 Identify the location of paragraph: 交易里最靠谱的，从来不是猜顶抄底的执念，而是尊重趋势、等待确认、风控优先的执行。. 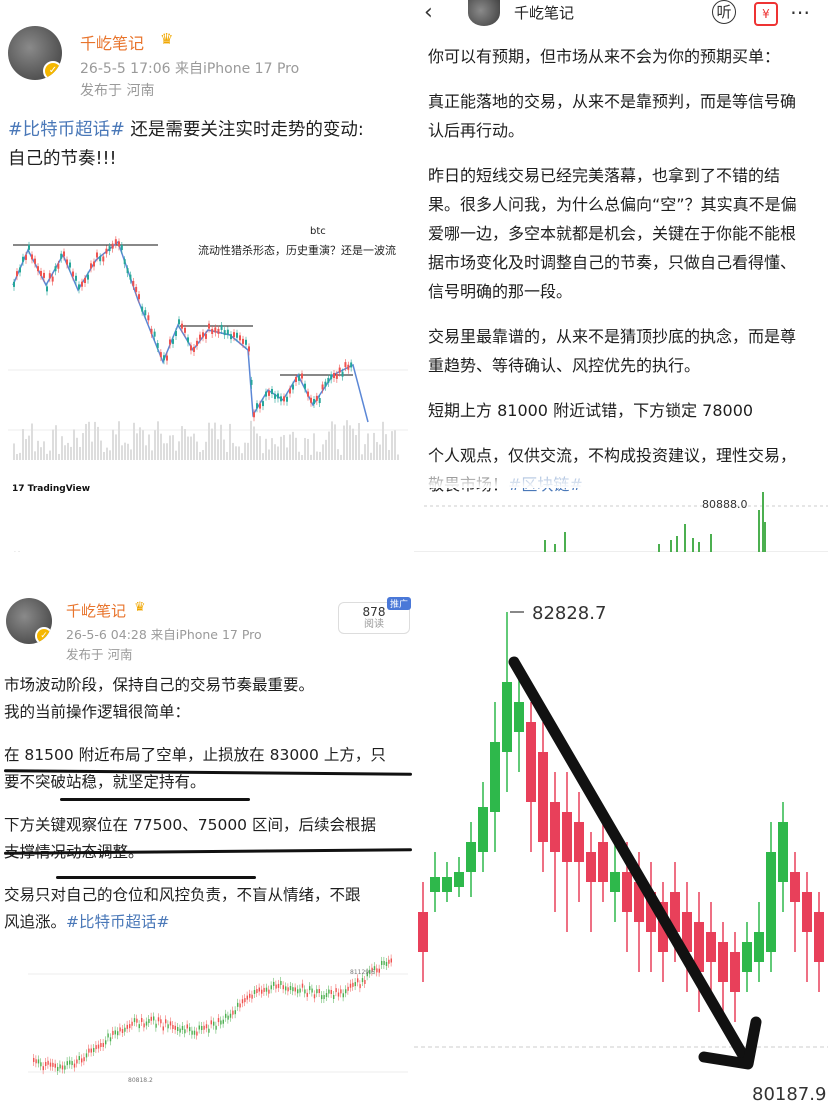
(612, 351).